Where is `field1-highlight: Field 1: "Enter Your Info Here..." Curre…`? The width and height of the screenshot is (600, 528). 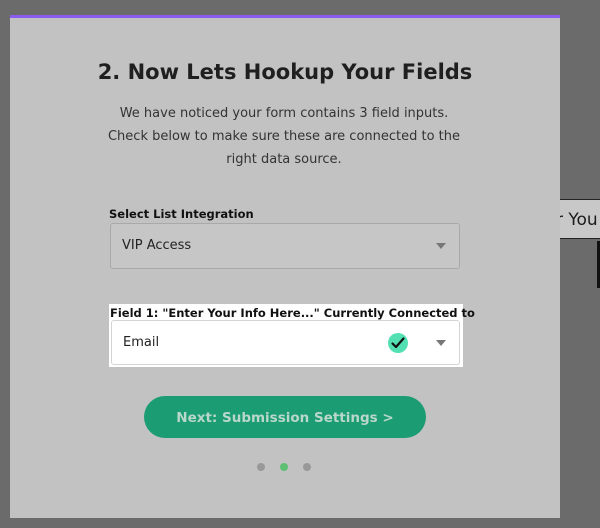 field1-highlight: Field 1: "Enter Your Info Here..." Curre… is located at coordinates (292, 335).